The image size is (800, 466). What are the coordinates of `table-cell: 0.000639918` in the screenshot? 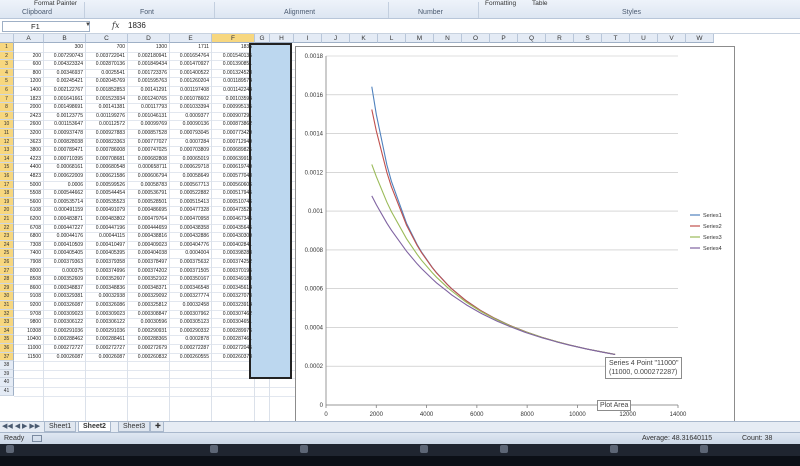 It's located at (233, 159).